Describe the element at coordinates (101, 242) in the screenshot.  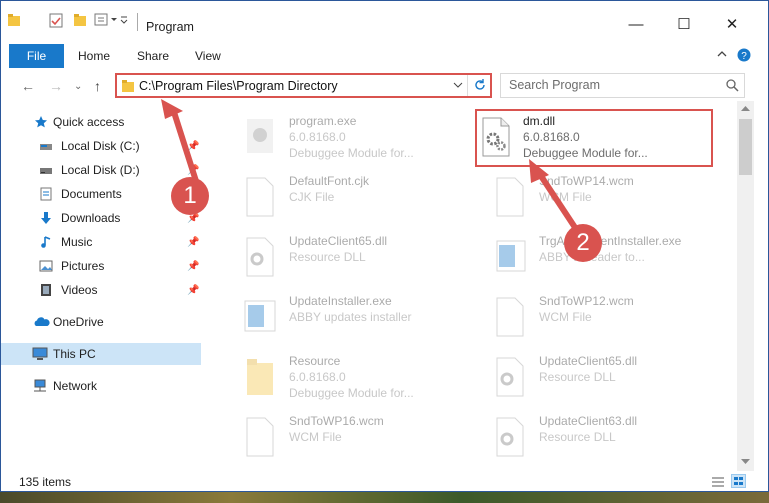
I see `nav-item-music: Music 📌` at that location.